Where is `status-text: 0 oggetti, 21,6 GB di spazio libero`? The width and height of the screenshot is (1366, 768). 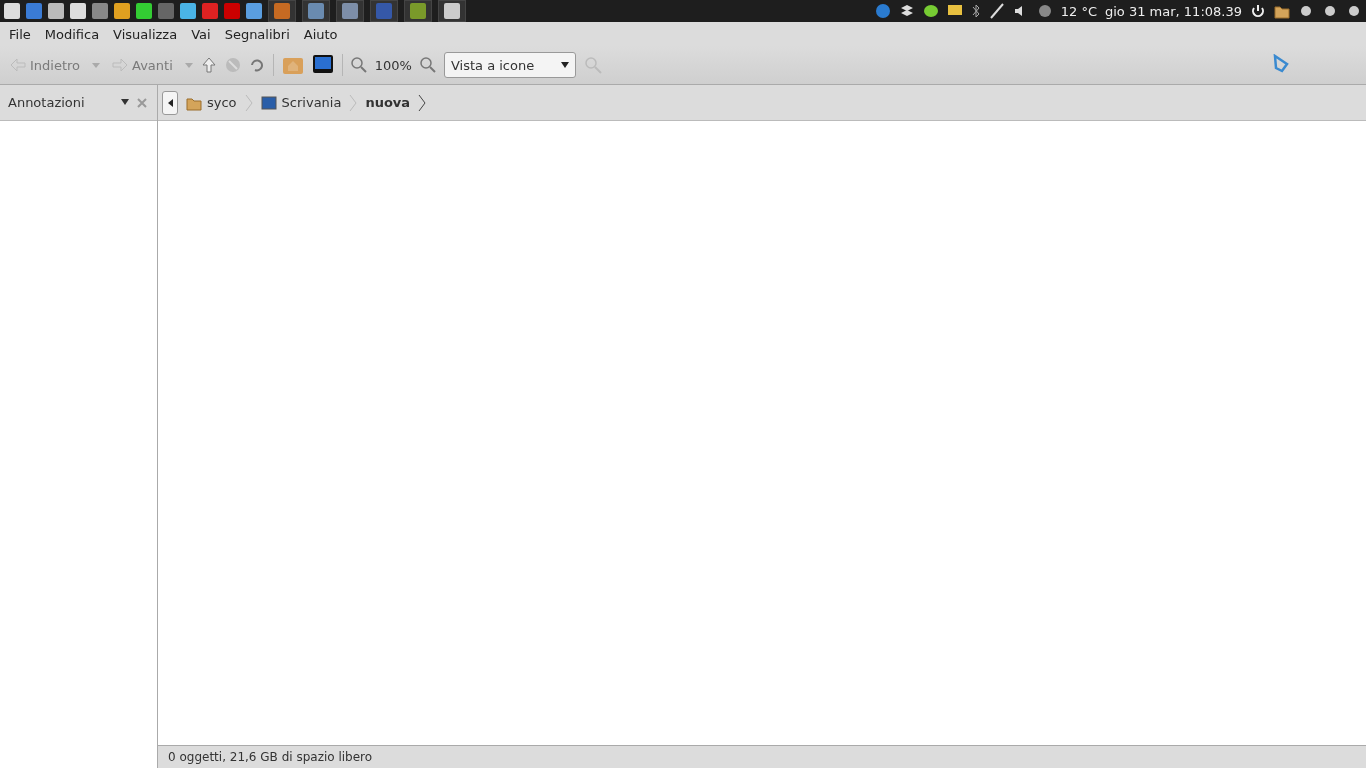
status-text: 0 oggetti, 21,6 GB di spazio libero is located at coordinates (762, 756).